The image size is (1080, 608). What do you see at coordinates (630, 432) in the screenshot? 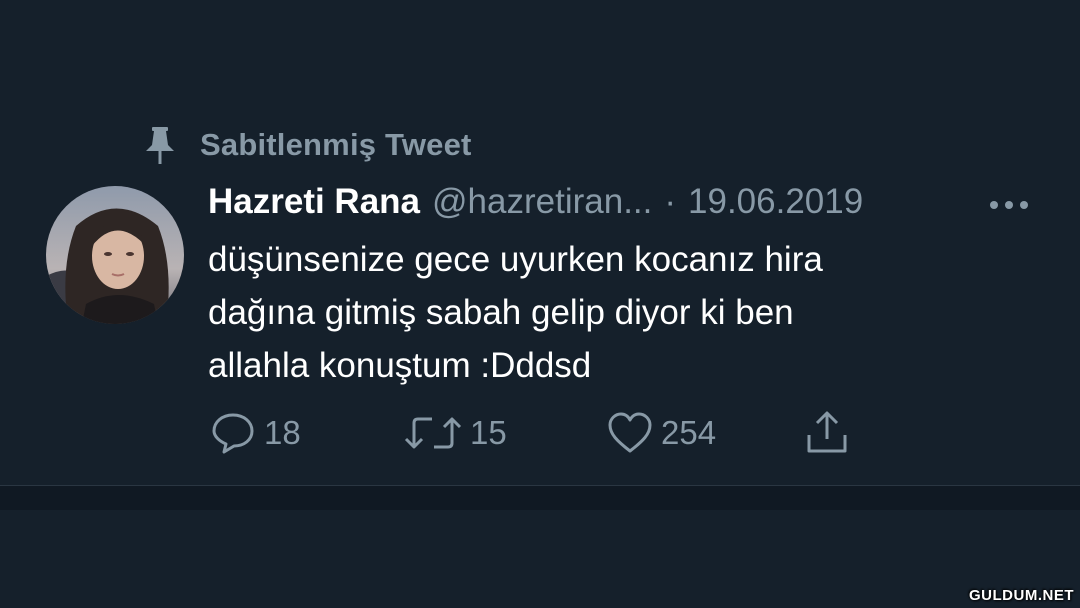
I see `heart-icon` at bounding box center [630, 432].